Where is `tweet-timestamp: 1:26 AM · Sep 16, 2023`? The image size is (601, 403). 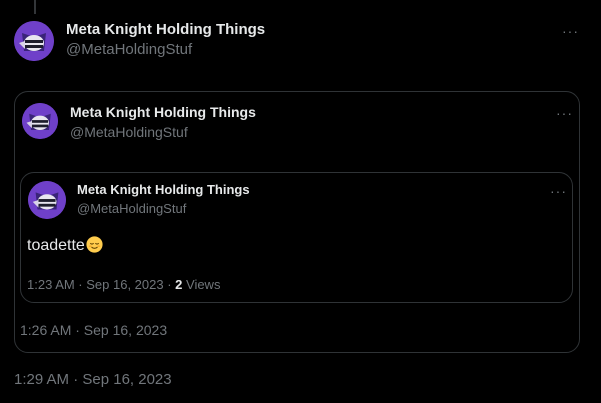 tweet-timestamp: 1:26 AM · Sep 16, 2023 is located at coordinates (93, 330).